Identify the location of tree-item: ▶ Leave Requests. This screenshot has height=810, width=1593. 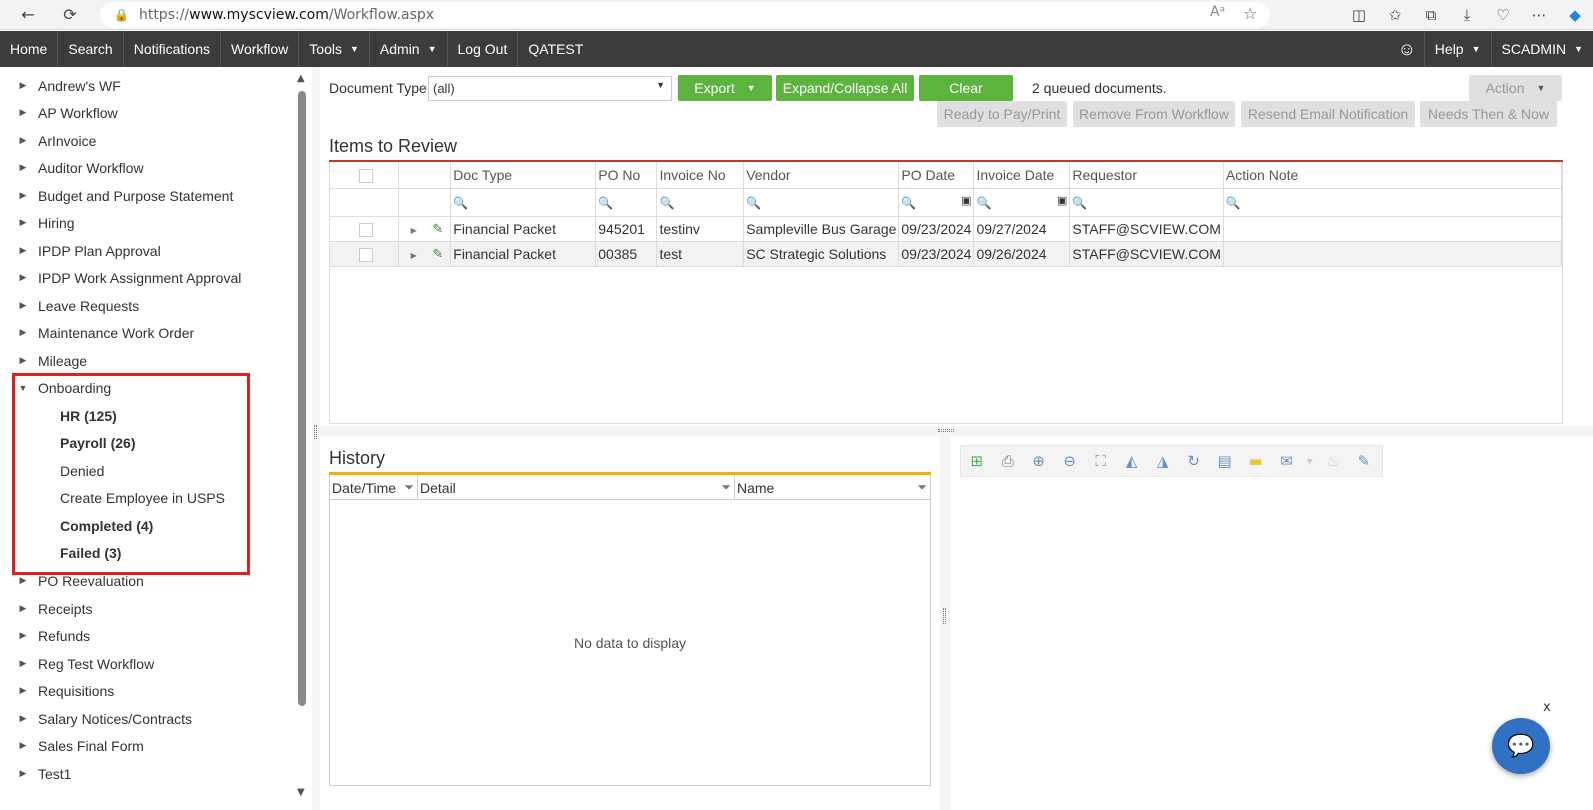
(70, 305).